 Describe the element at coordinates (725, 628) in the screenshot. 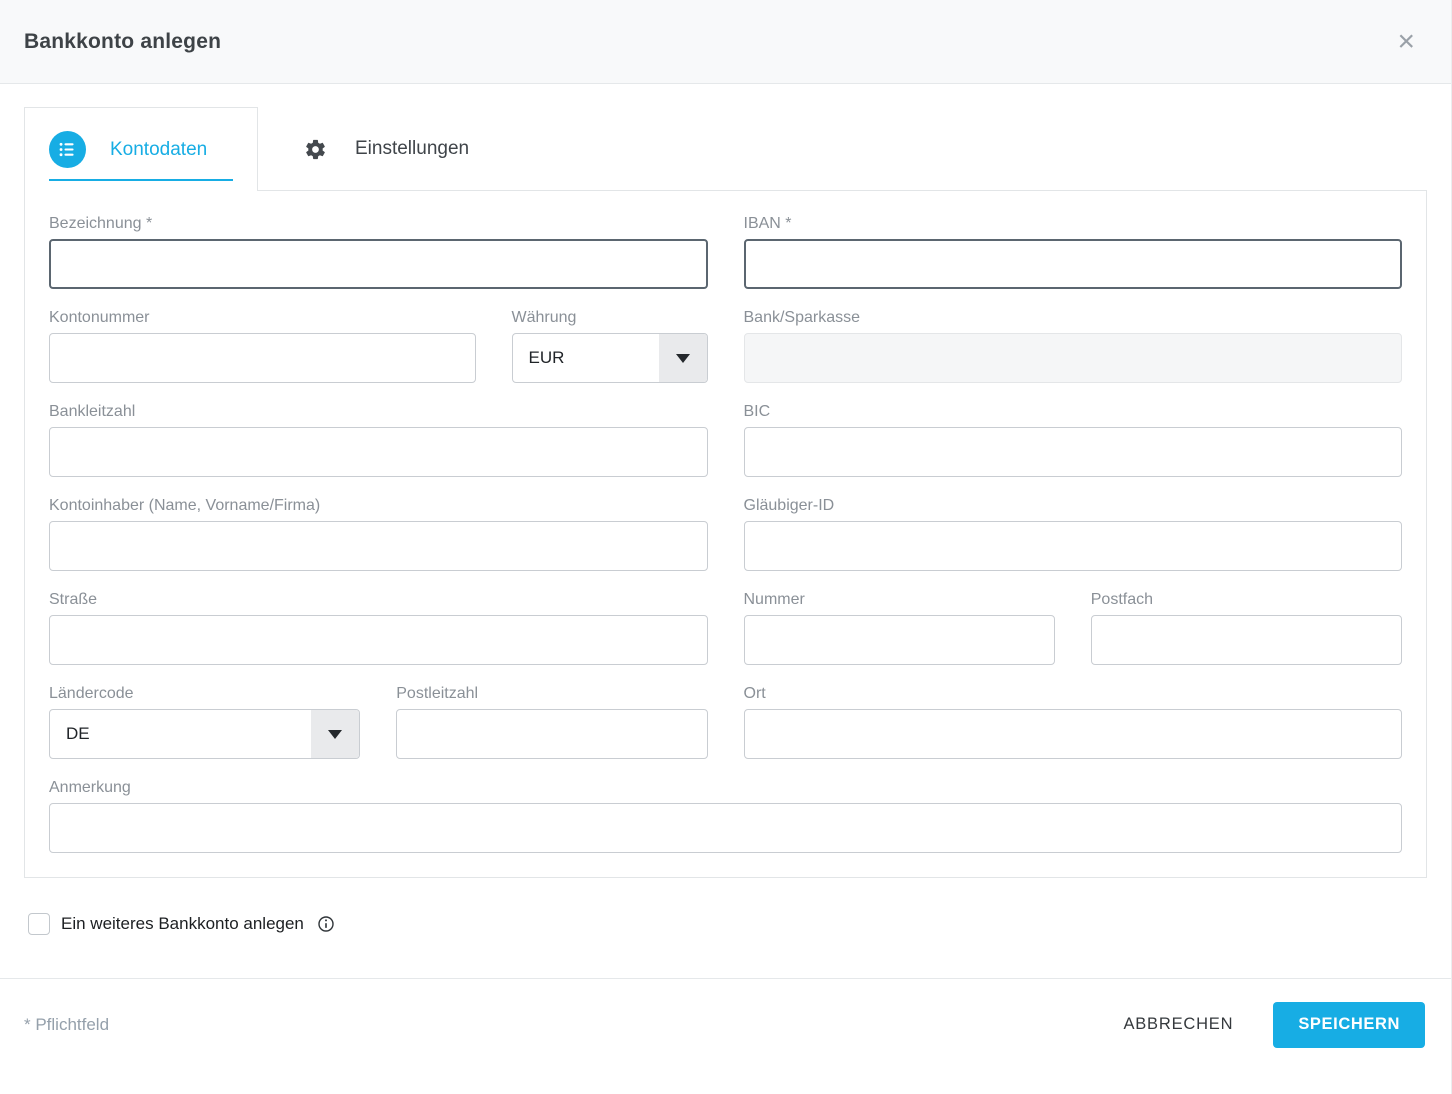

I see `form-row: Straße Nummer Postfach` at that location.